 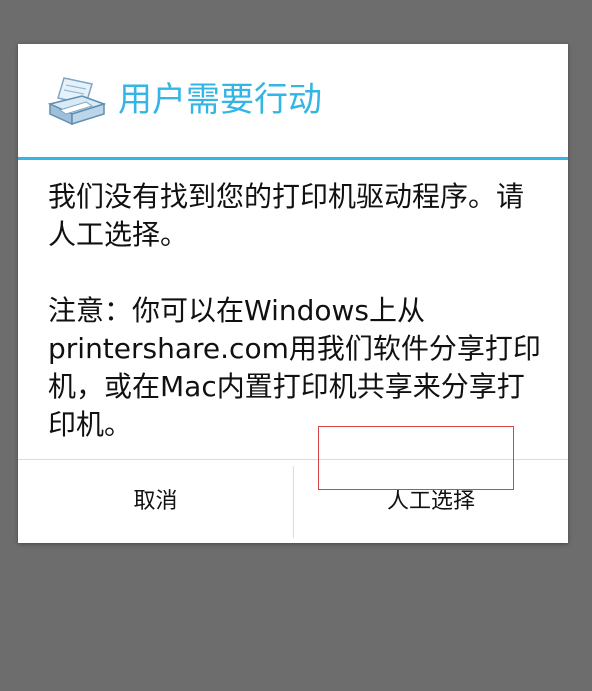 I want to click on cancel-button: 取消, so click(x=155, y=501).